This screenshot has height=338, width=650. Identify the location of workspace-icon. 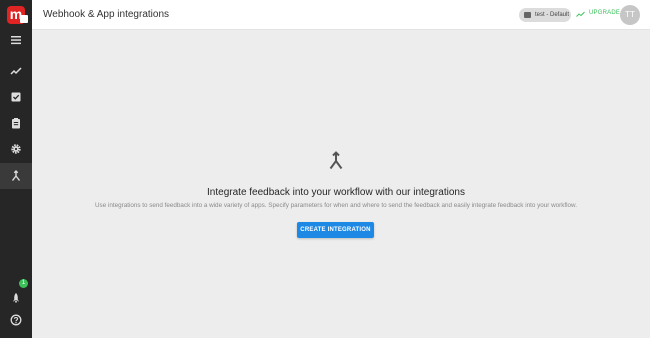
(527, 15).